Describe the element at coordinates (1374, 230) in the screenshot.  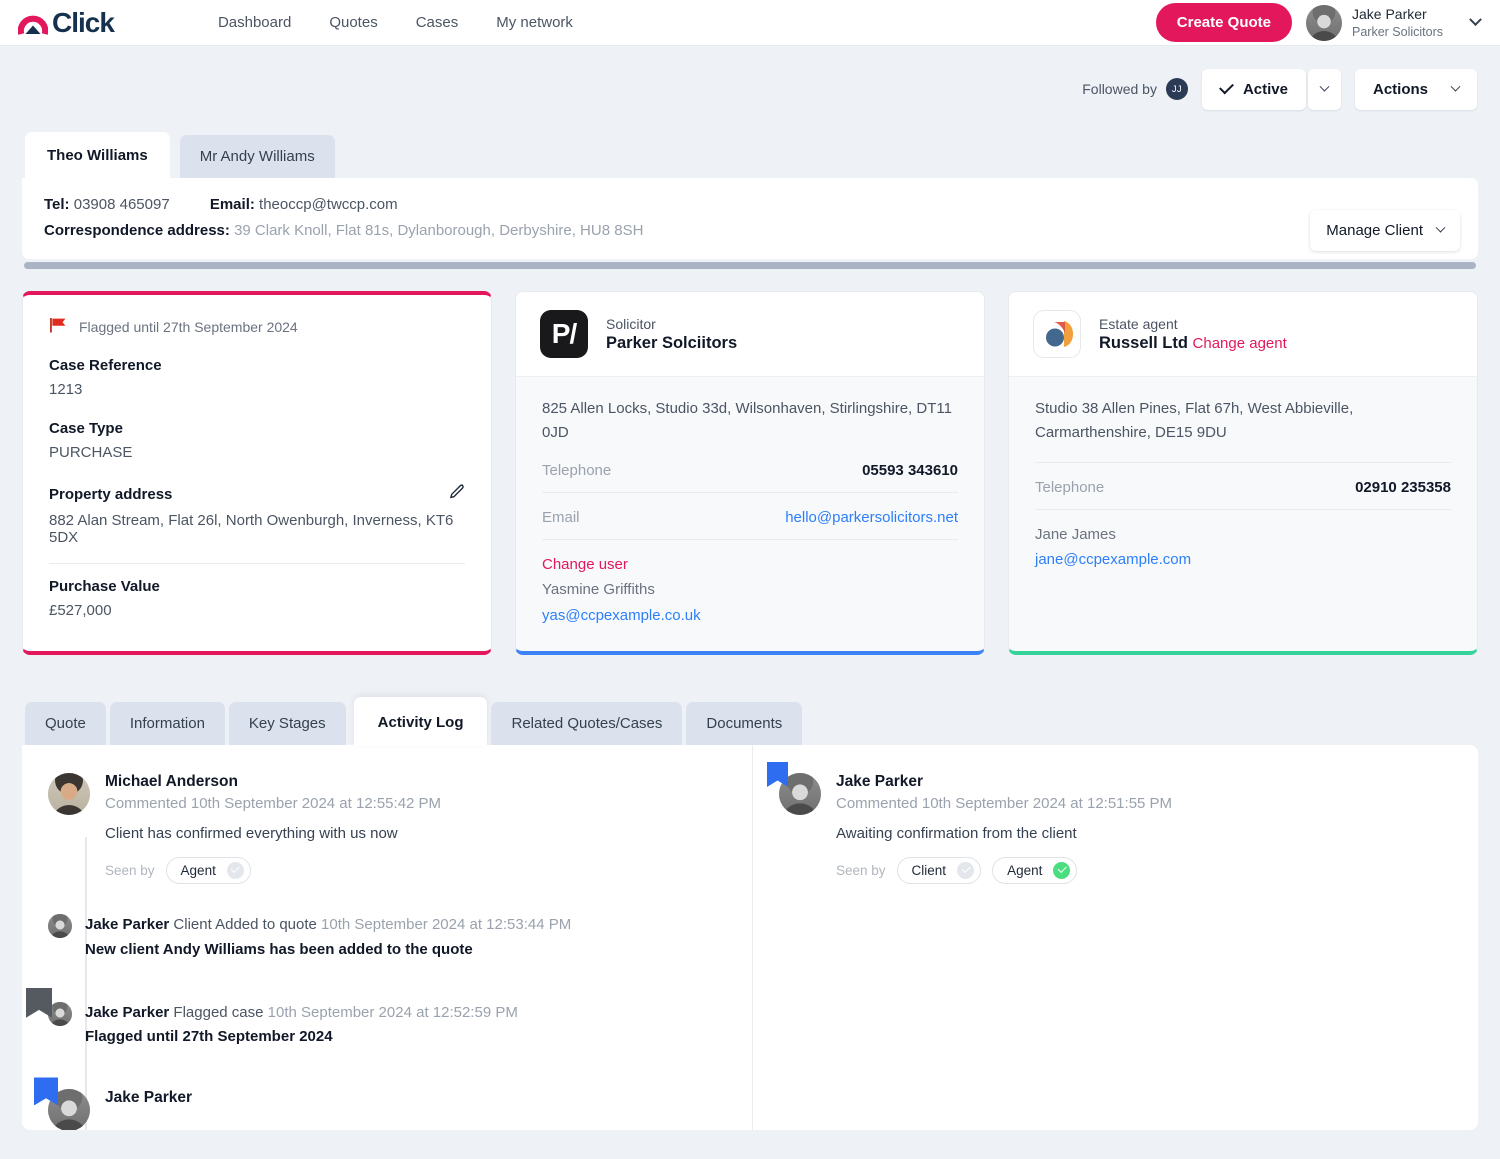
I see `manage-client-label: Manage Client` at that location.